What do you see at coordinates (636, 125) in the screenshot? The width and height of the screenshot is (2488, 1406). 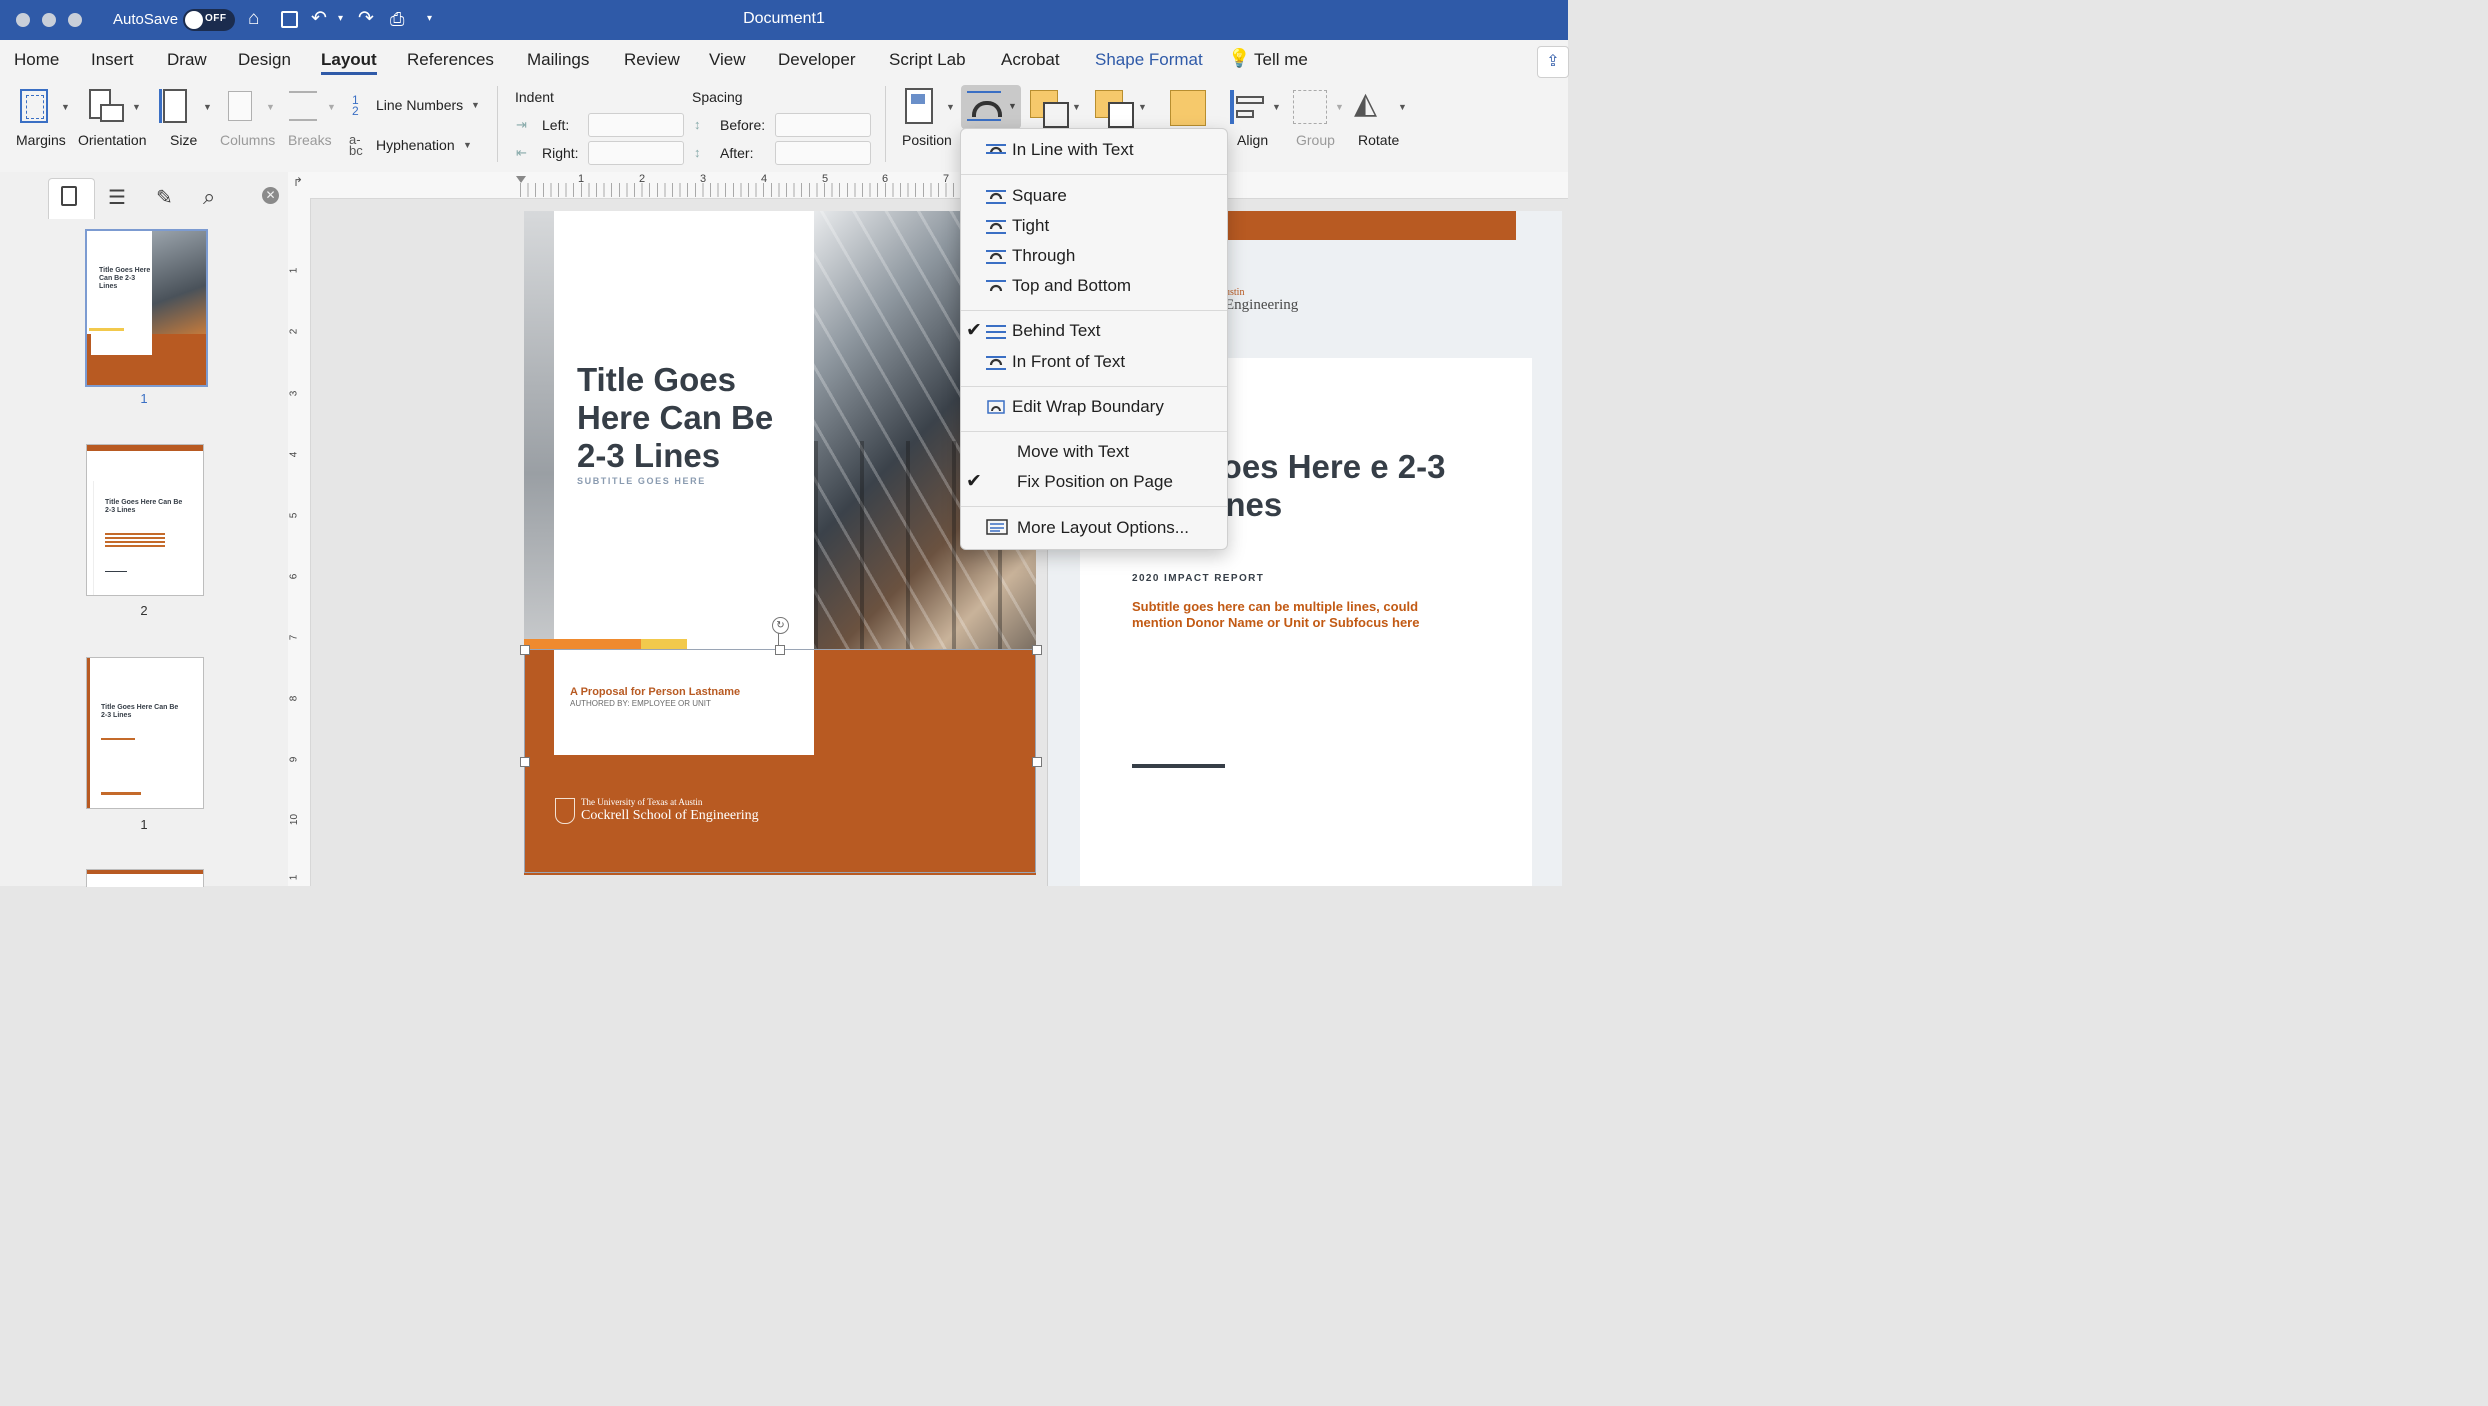 I see `indent-left-input` at bounding box center [636, 125].